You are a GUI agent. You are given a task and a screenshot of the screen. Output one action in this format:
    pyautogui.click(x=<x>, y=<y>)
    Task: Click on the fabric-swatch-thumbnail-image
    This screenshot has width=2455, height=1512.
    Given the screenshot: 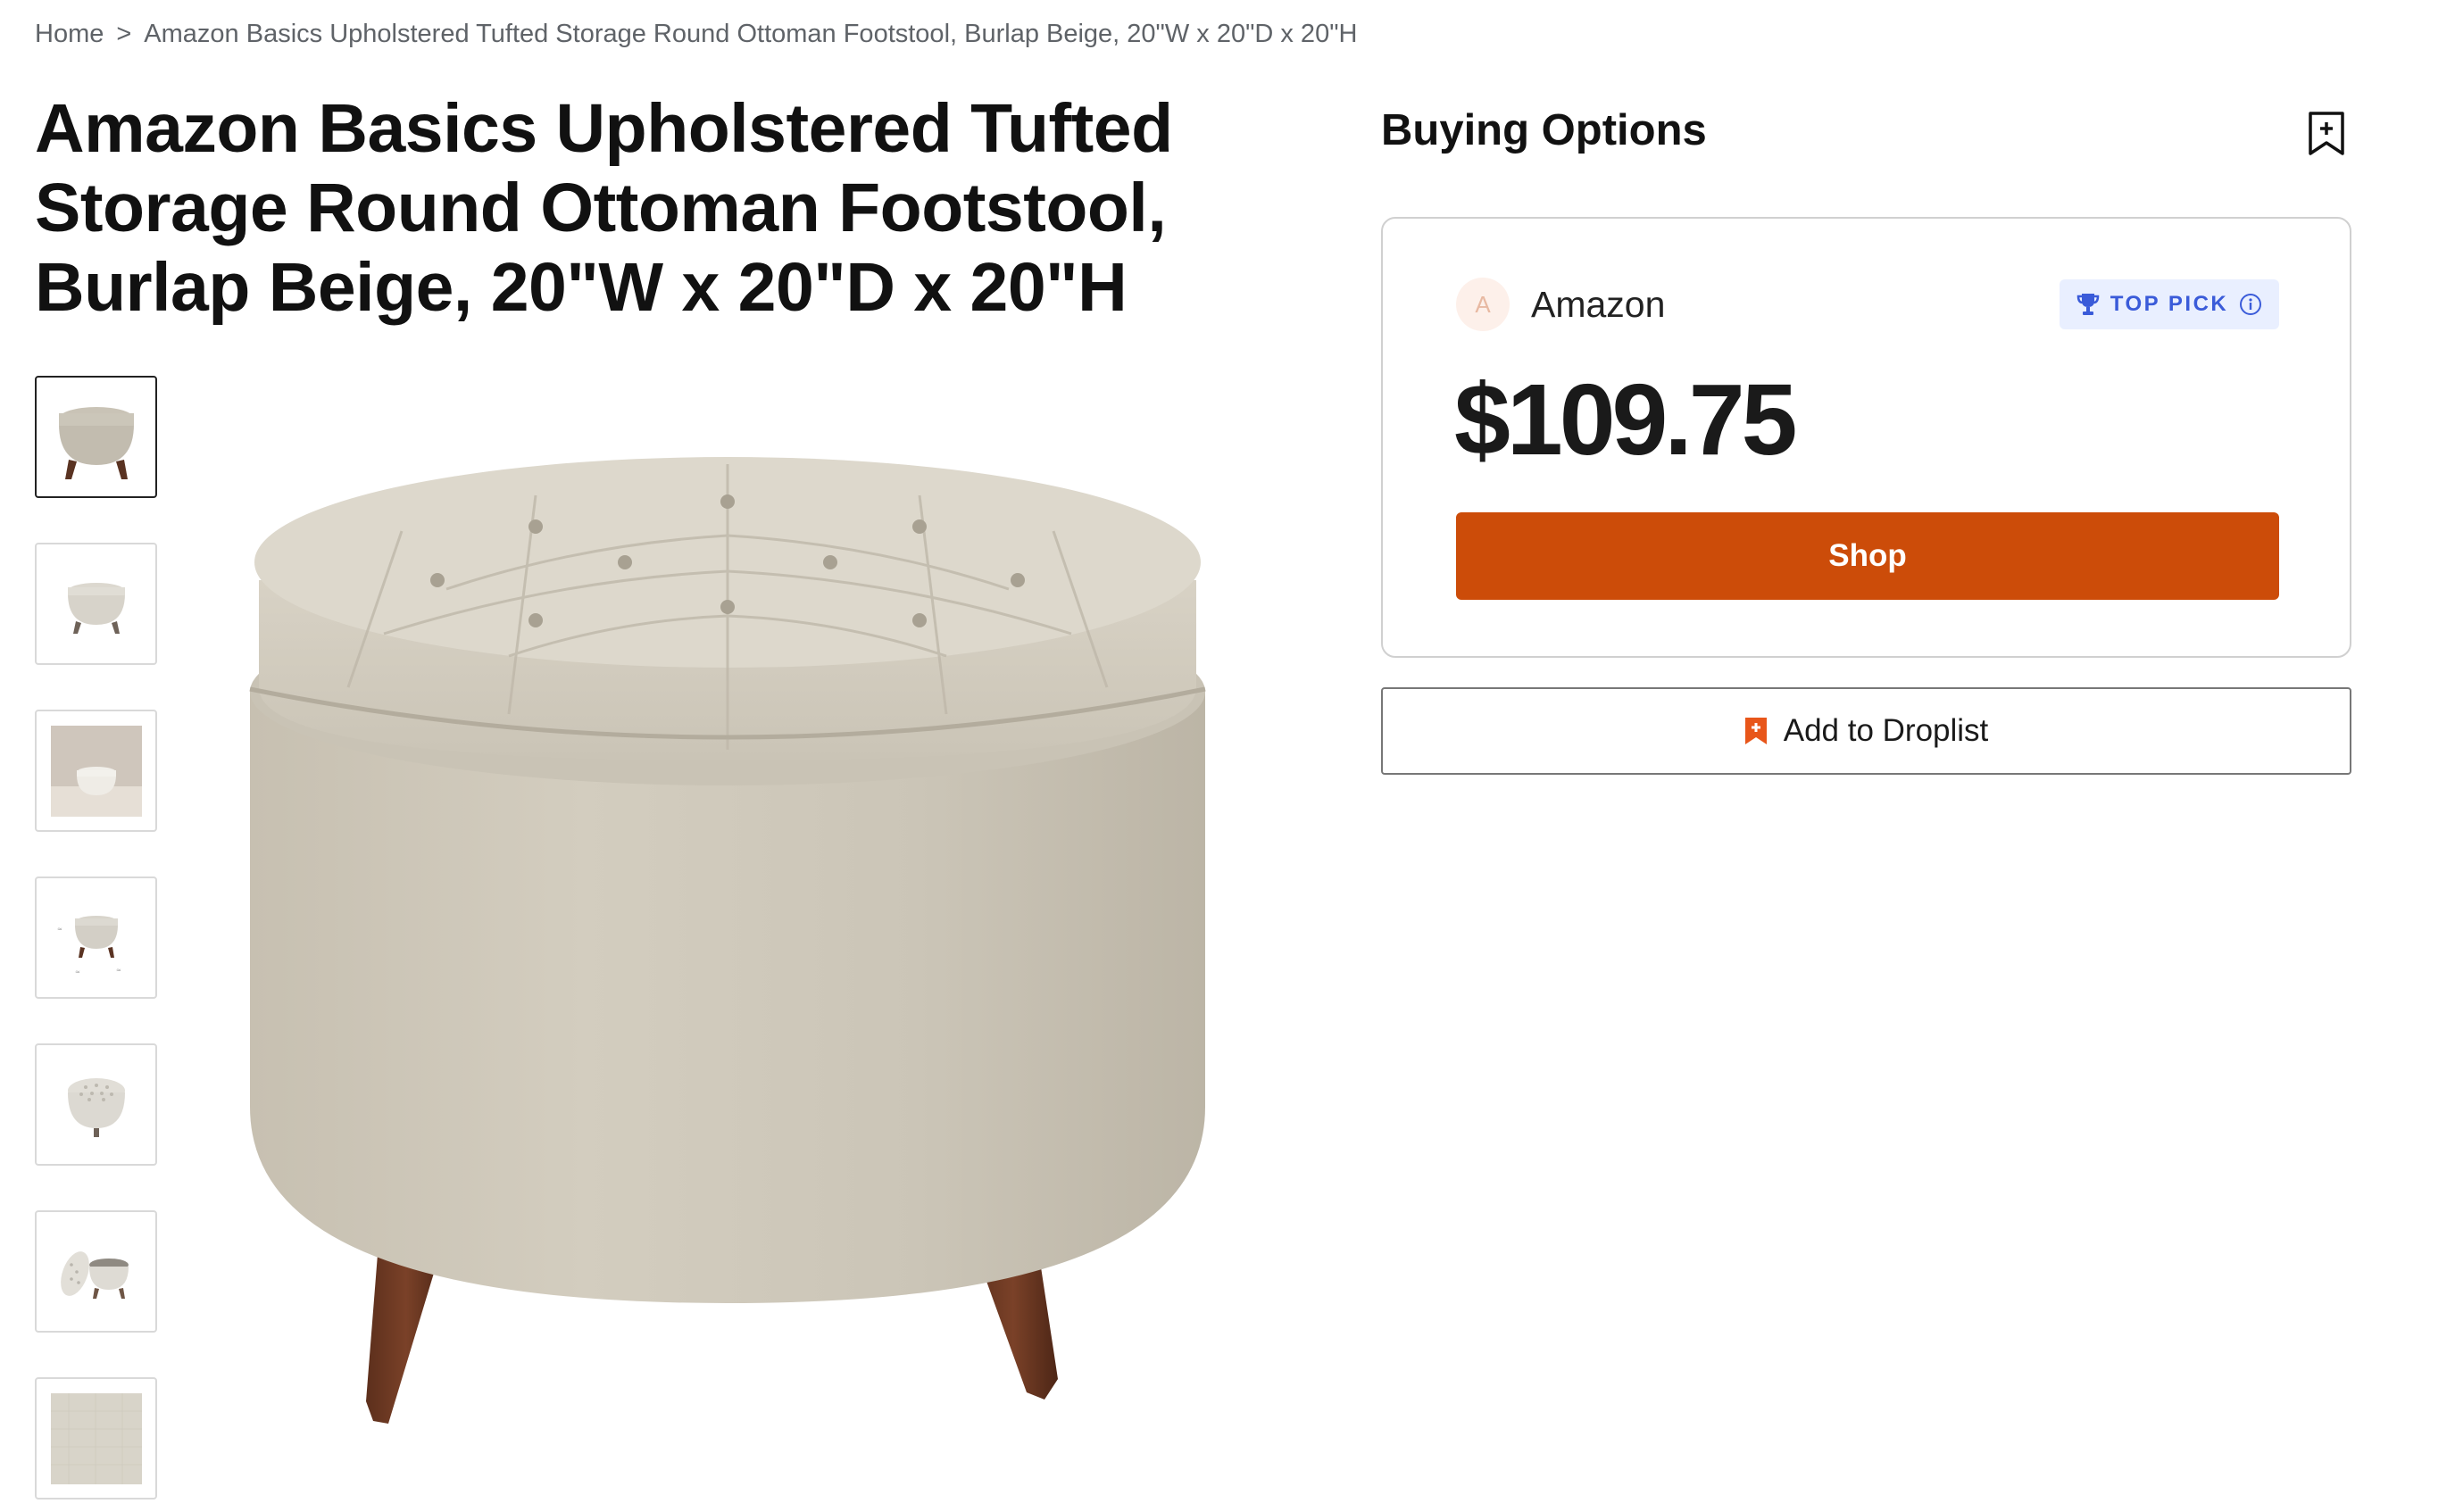 What is the action you would take?
    pyautogui.click(x=96, y=1438)
    